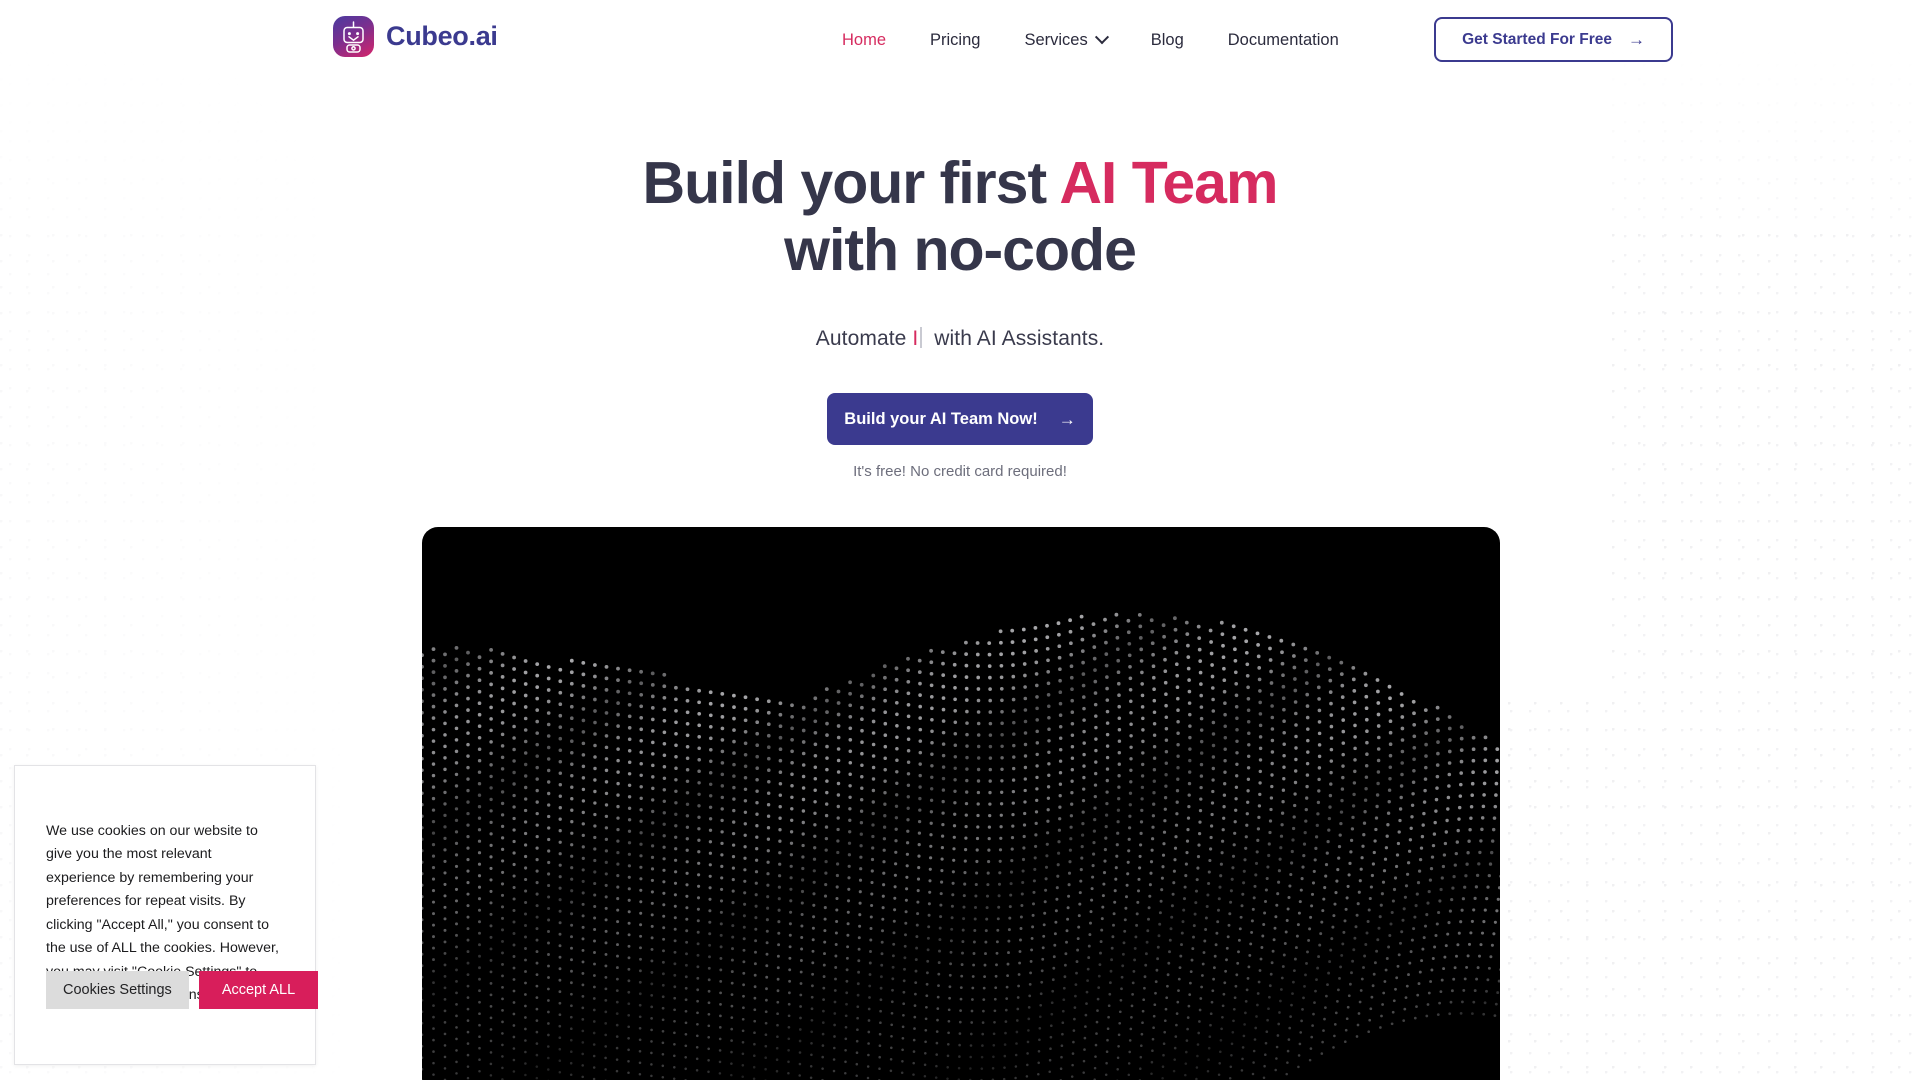  I want to click on hero-subtitle: Automate I with AI Assistants., so click(960, 339).